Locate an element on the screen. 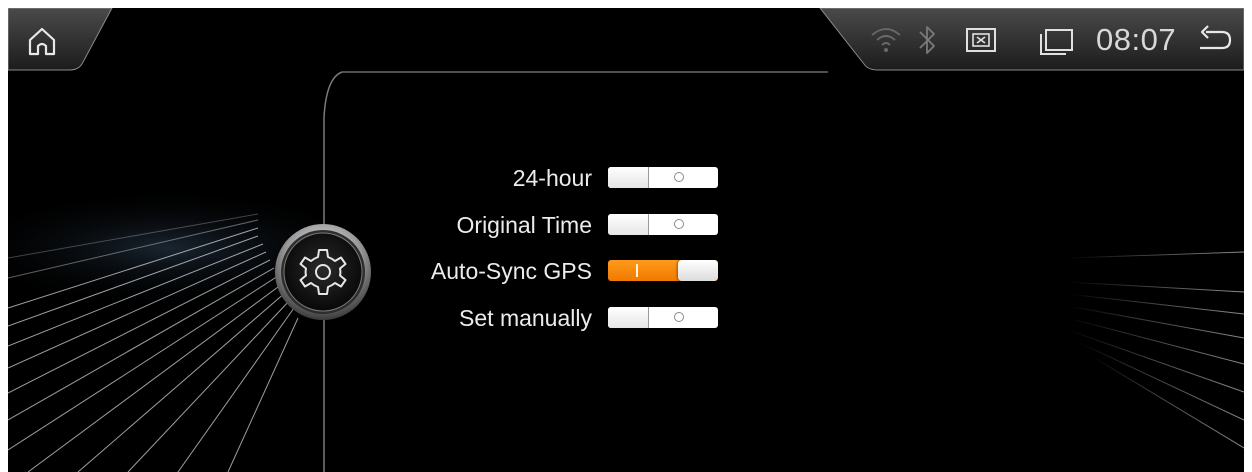 The image size is (1252, 472). setting-row-original-time: Original Time is located at coordinates (558, 225).